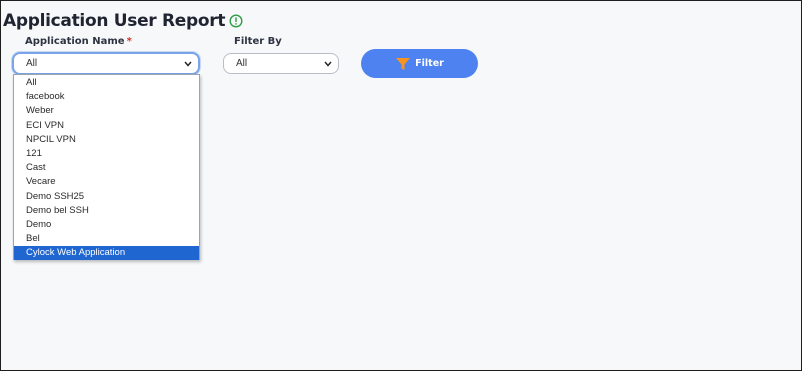 The image size is (802, 371). Describe the element at coordinates (106, 225) in the screenshot. I see `dropdown-option: Demo` at that location.